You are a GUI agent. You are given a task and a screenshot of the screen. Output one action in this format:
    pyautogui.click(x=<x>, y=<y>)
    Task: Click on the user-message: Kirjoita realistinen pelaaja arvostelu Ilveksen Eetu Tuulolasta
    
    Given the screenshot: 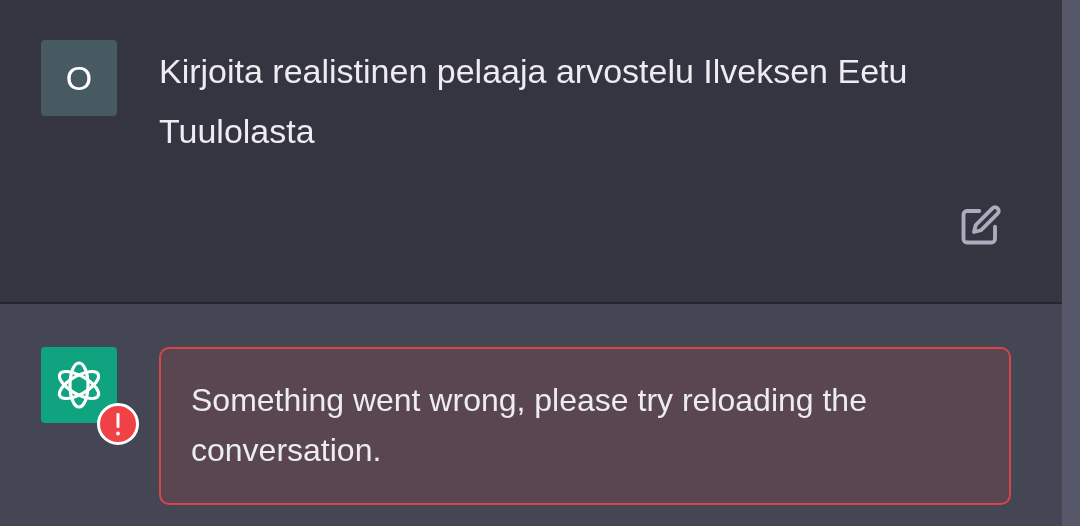 What is the action you would take?
    pyautogui.click(x=534, y=101)
    